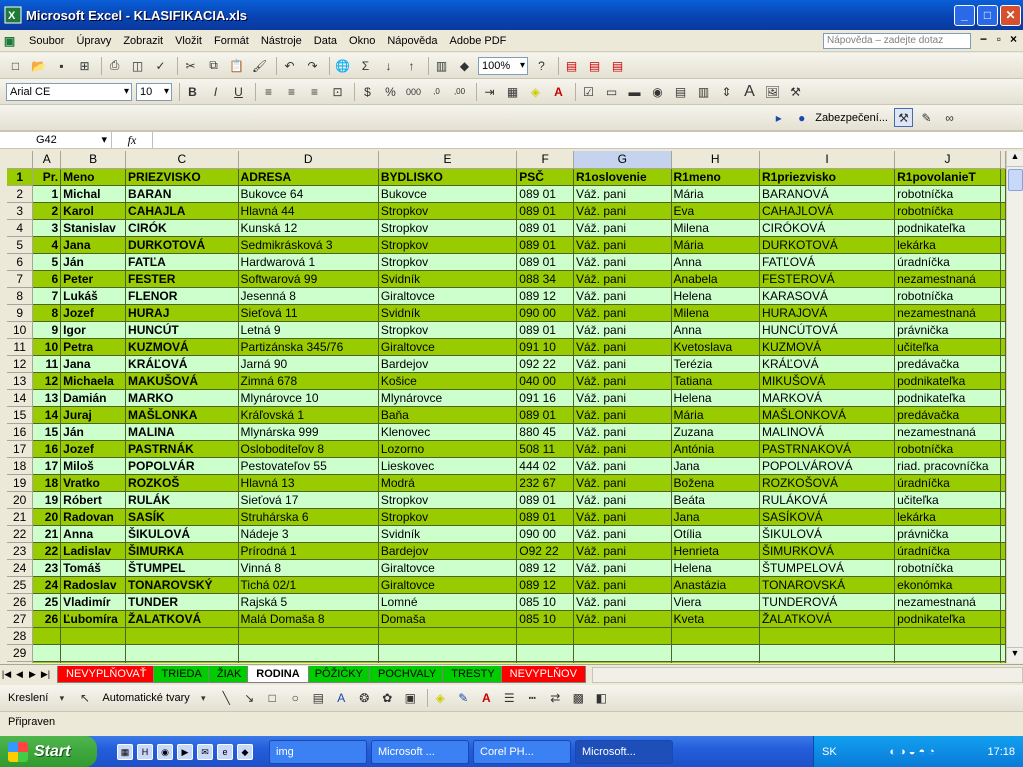  Describe the element at coordinates (20, 245) in the screenshot. I see `row-header: 5` at that location.